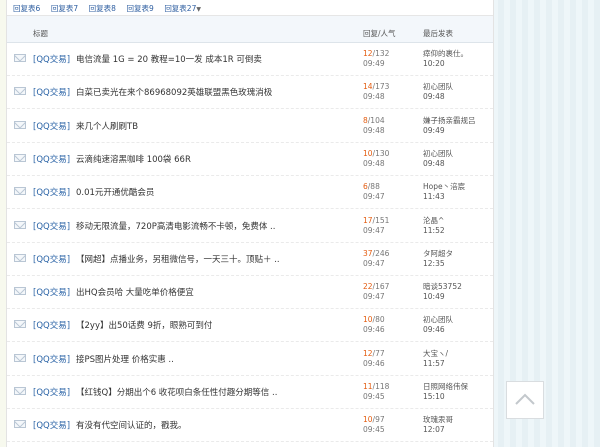  What do you see at coordinates (174, 92) in the screenshot?
I see `thread-title-link: 白菜已卖光在来个86968092英雄联盟黑色玫瑰消极` at bounding box center [174, 92].